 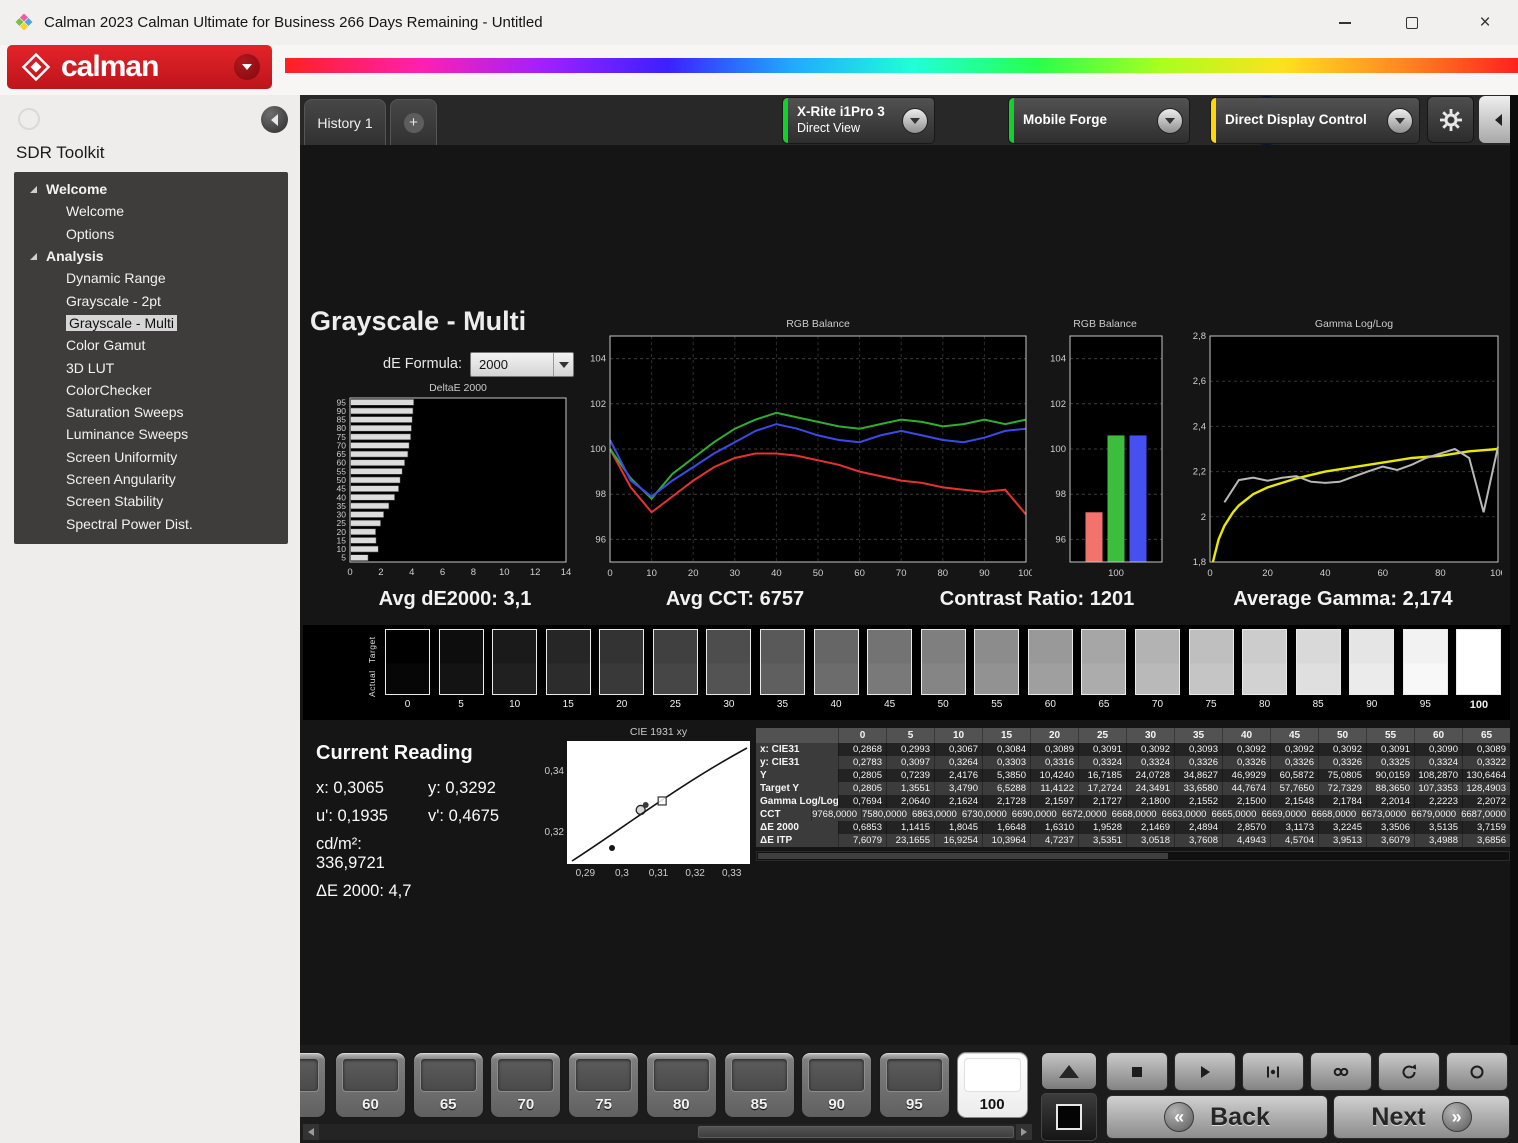 What do you see at coordinates (151, 234) in the screenshot?
I see `sidebar-item-options: Options` at bounding box center [151, 234].